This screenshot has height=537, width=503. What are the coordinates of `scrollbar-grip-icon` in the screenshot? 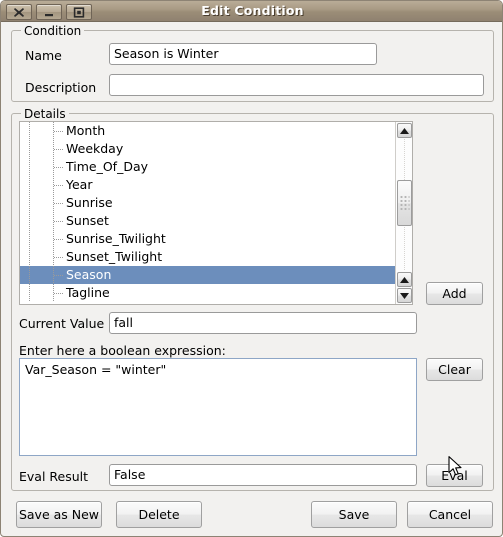 It's located at (404, 203).